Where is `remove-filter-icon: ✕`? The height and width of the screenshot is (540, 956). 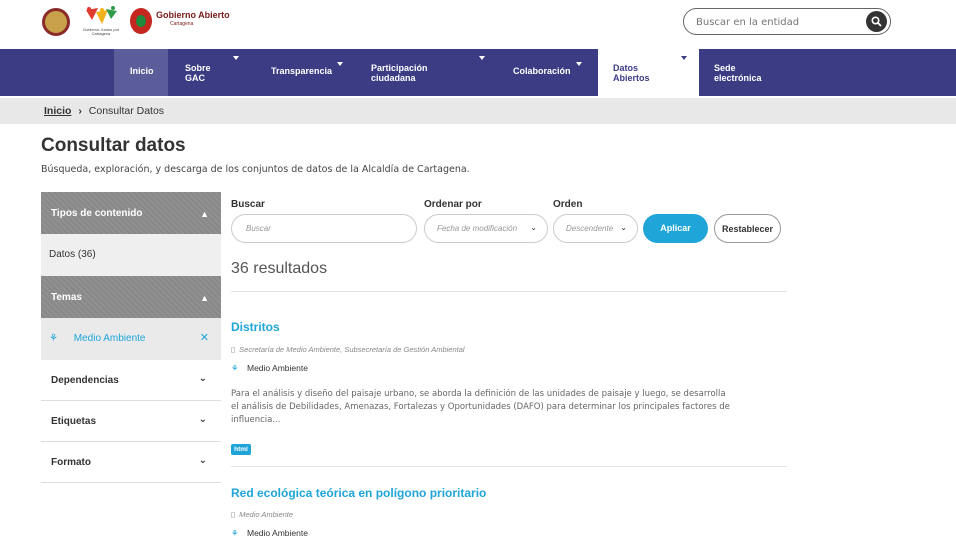 remove-filter-icon: ✕ is located at coordinates (204, 337).